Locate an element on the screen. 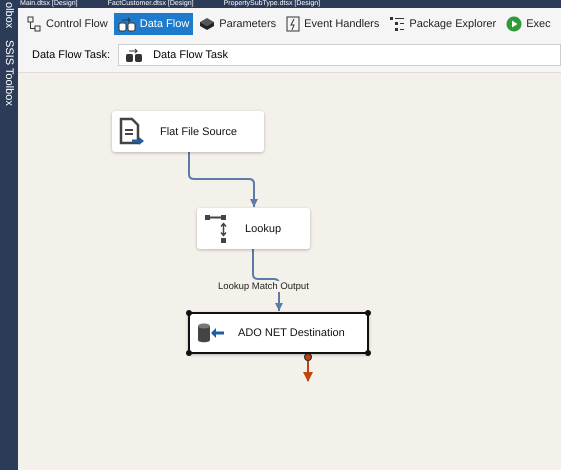 This screenshot has width=561, height=470. database-arrow-icon is located at coordinates (211, 333).